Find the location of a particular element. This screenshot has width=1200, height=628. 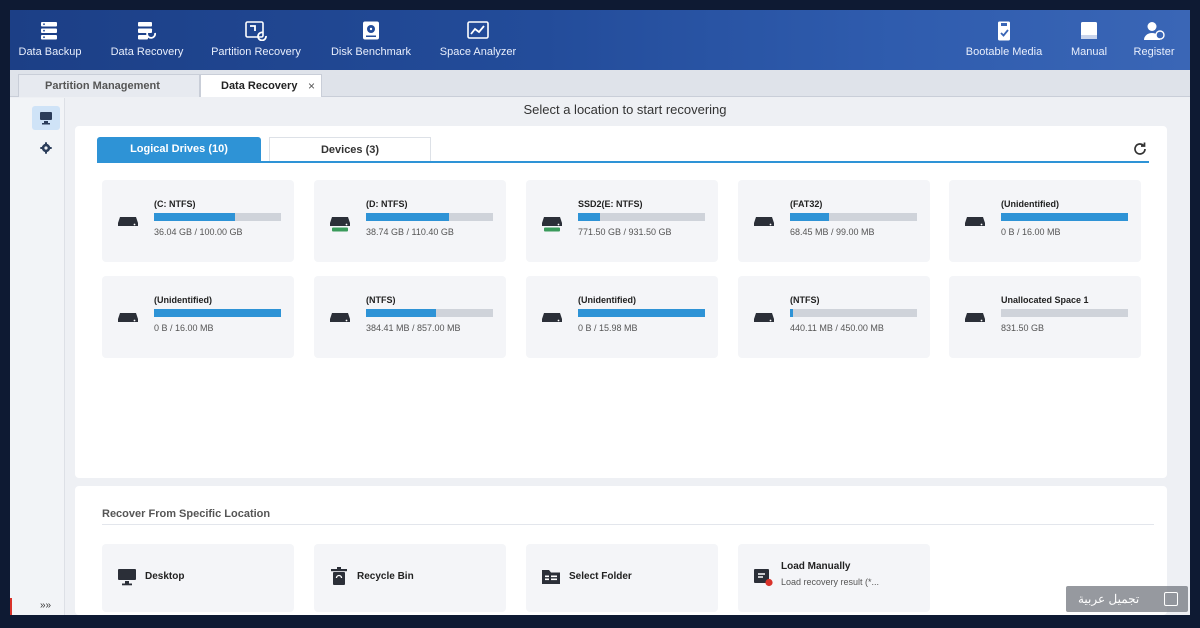

drive-card: (NTFS) 440.11 MB / 450.00 MB is located at coordinates (834, 317).